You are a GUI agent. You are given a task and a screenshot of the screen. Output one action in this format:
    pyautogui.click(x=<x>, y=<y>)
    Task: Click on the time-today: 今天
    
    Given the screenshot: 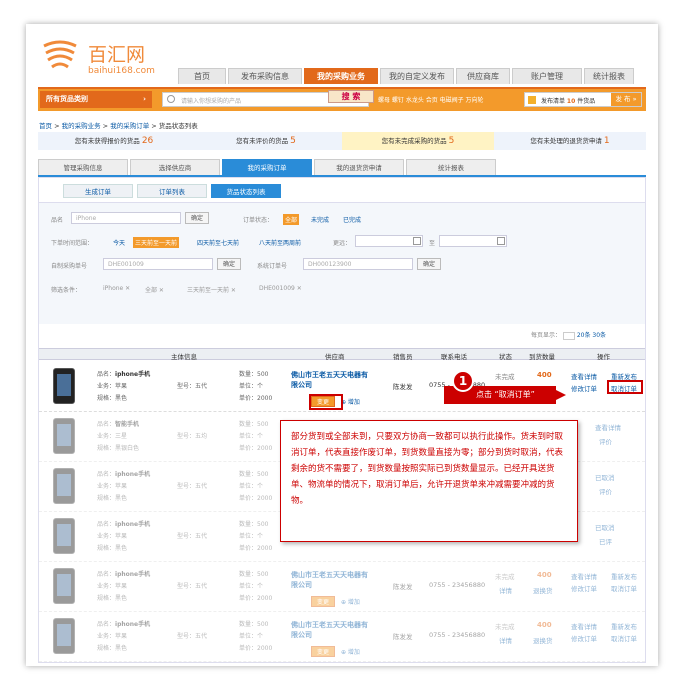 What is the action you would take?
    pyautogui.click(x=119, y=242)
    